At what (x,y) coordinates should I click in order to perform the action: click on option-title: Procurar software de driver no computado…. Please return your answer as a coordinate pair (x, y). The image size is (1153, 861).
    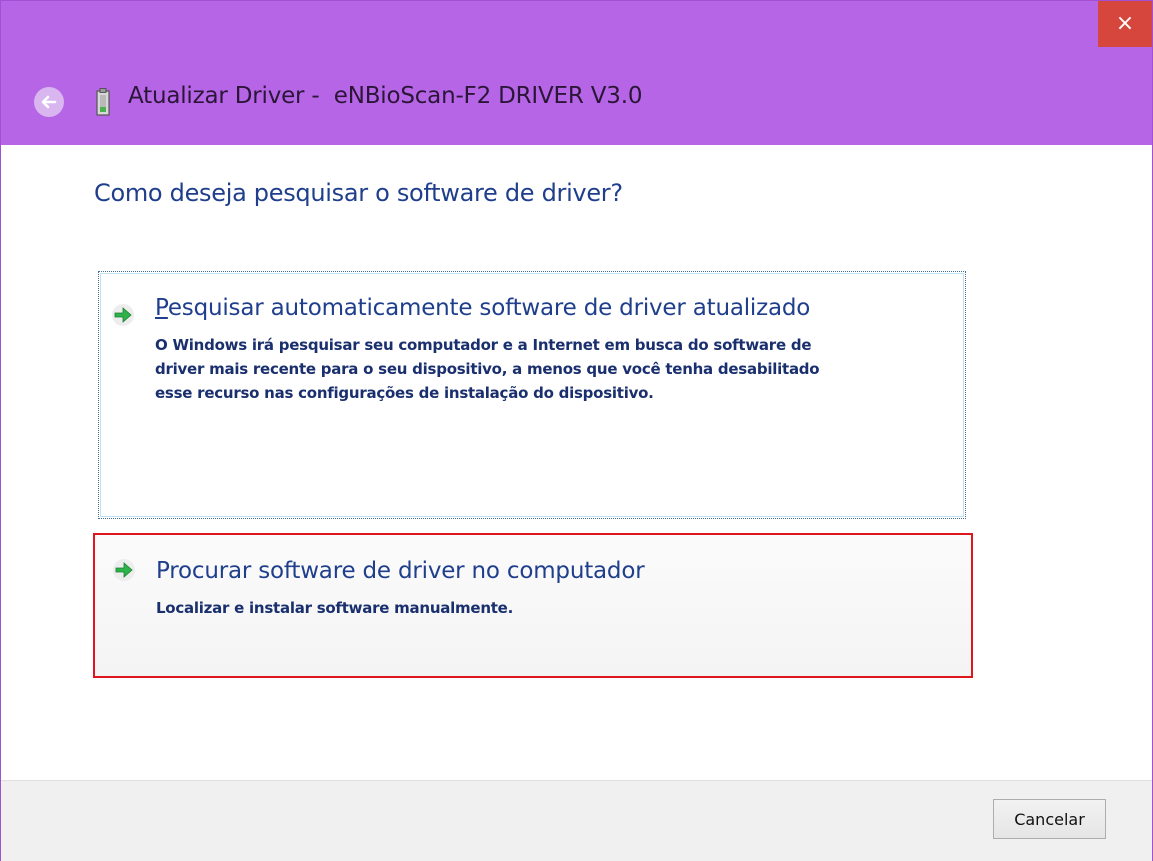
    Looking at the image, I should click on (400, 571).